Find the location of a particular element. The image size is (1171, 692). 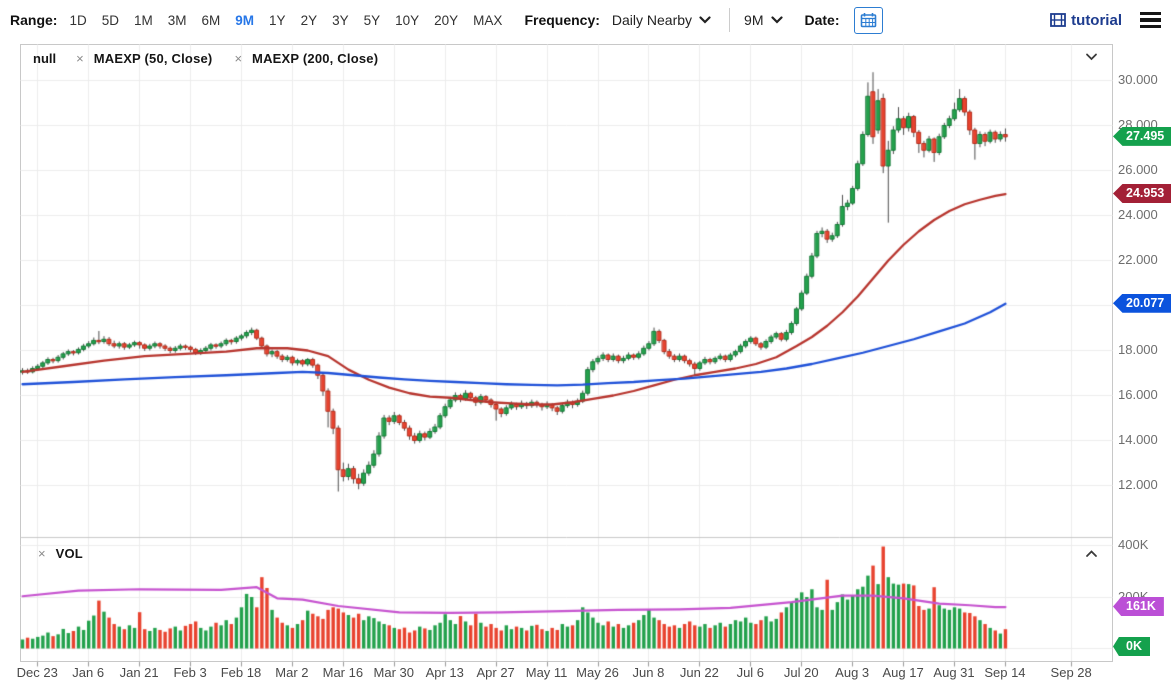

range-button-20y: 20Y is located at coordinates (446, 20).